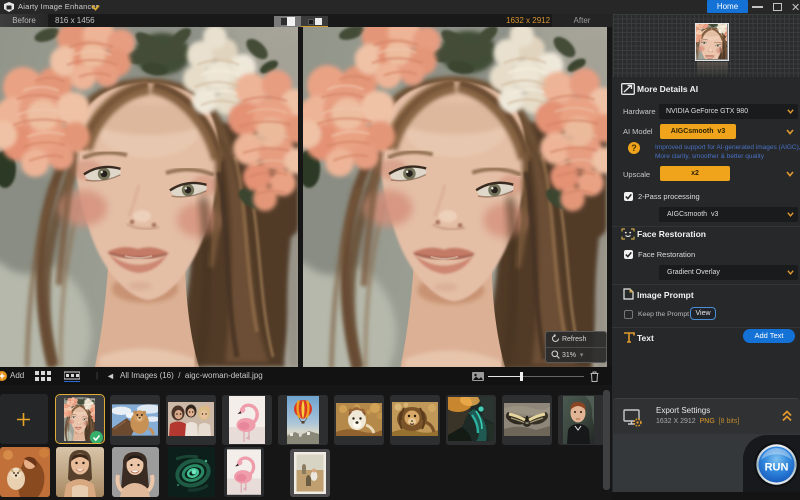 The width and height of the screenshot is (800, 500). What do you see at coordinates (777, 468) in the screenshot?
I see `svg-text: RUN` at bounding box center [777, 468].